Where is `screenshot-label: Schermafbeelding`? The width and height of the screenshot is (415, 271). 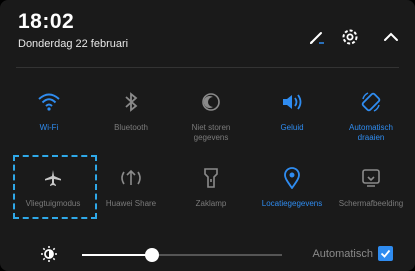
screenshot-label: Schermafbeelding is located at coordinates (371, 203).